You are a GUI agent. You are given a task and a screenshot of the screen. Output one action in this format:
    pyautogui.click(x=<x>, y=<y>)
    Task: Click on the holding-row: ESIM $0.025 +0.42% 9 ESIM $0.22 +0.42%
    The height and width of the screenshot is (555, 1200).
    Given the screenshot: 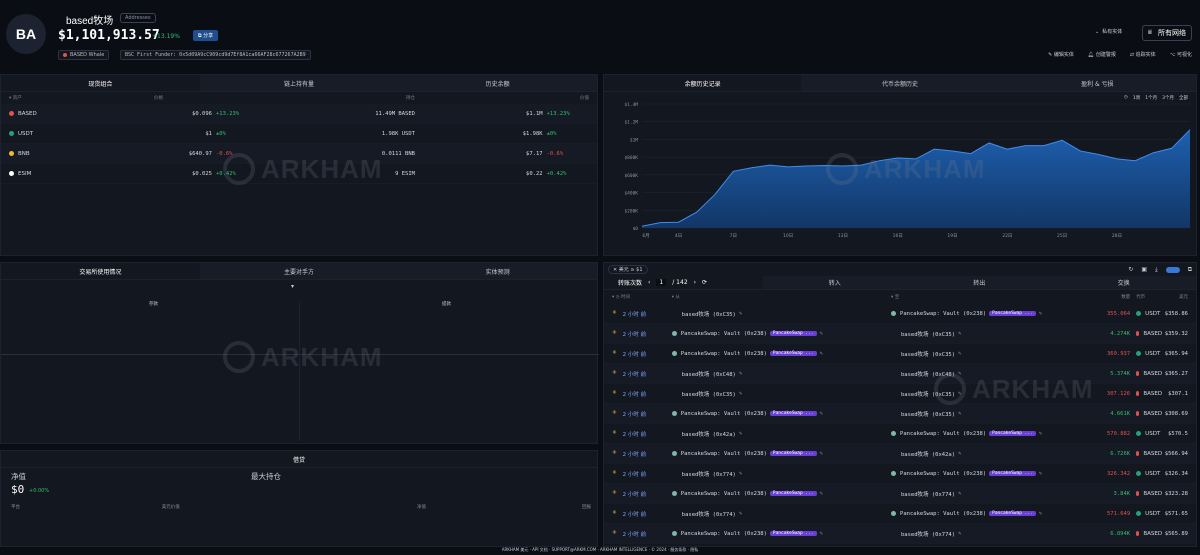 What is the action you would take?
    pyautogui.click(x=299, y=174)
    